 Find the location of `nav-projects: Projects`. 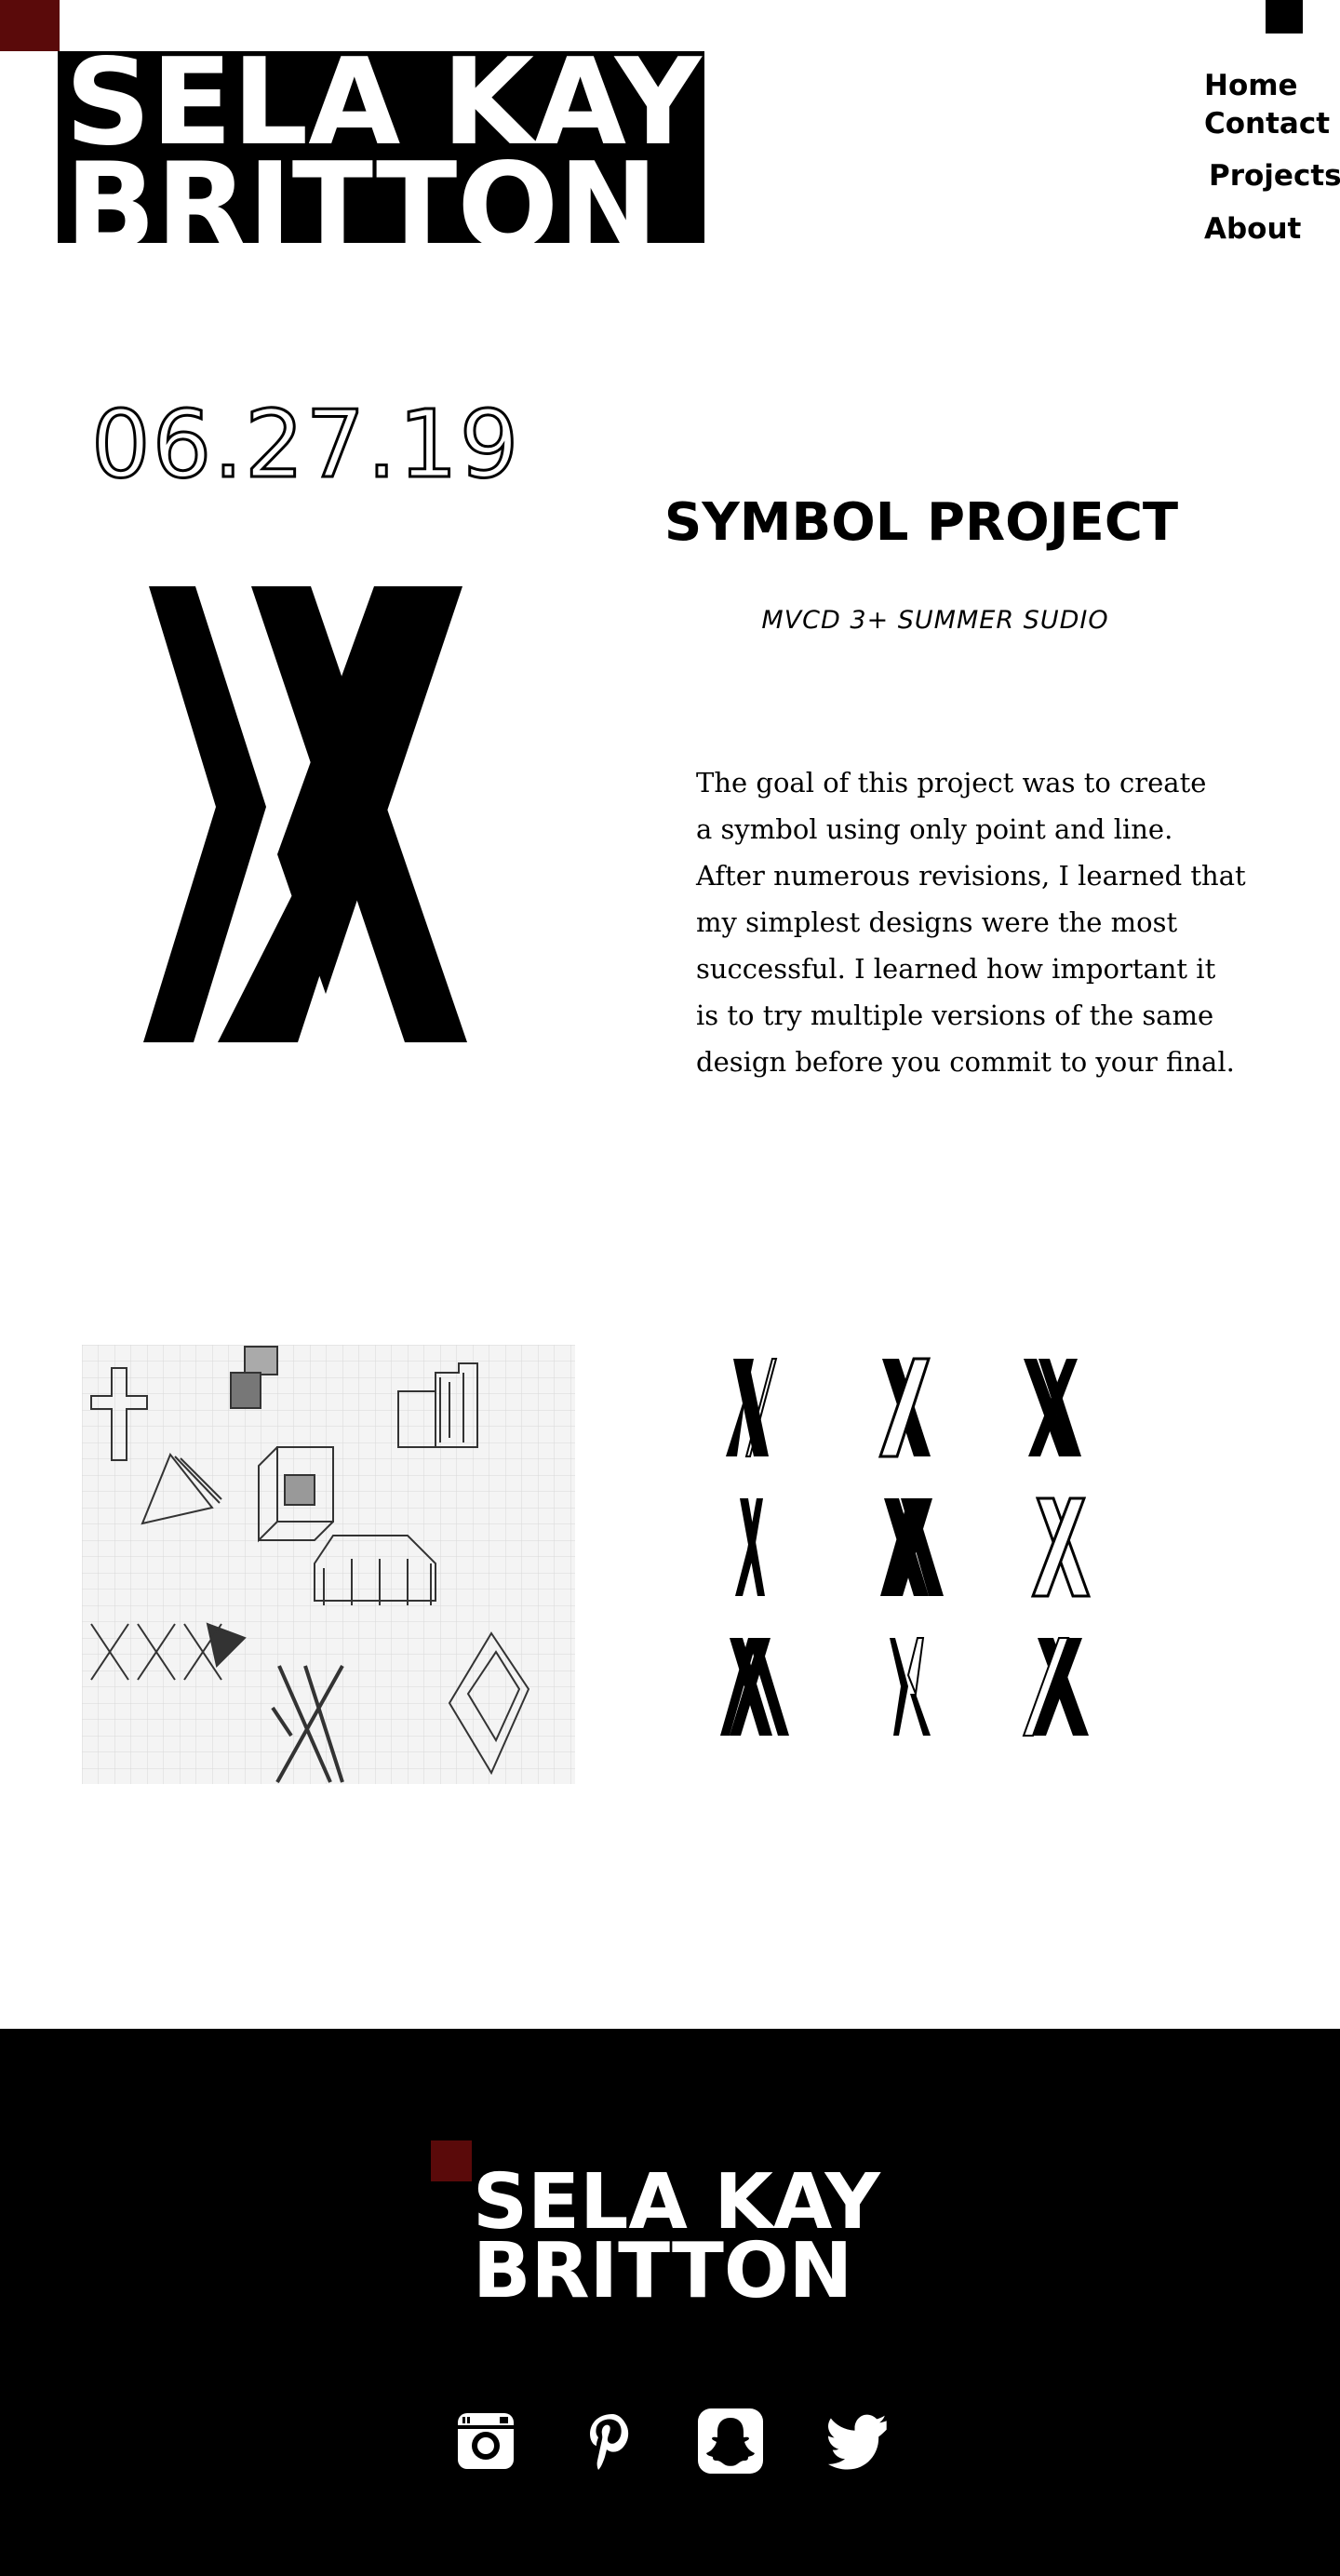

nav-projects: Projects is located at coordinates (1274, 176).